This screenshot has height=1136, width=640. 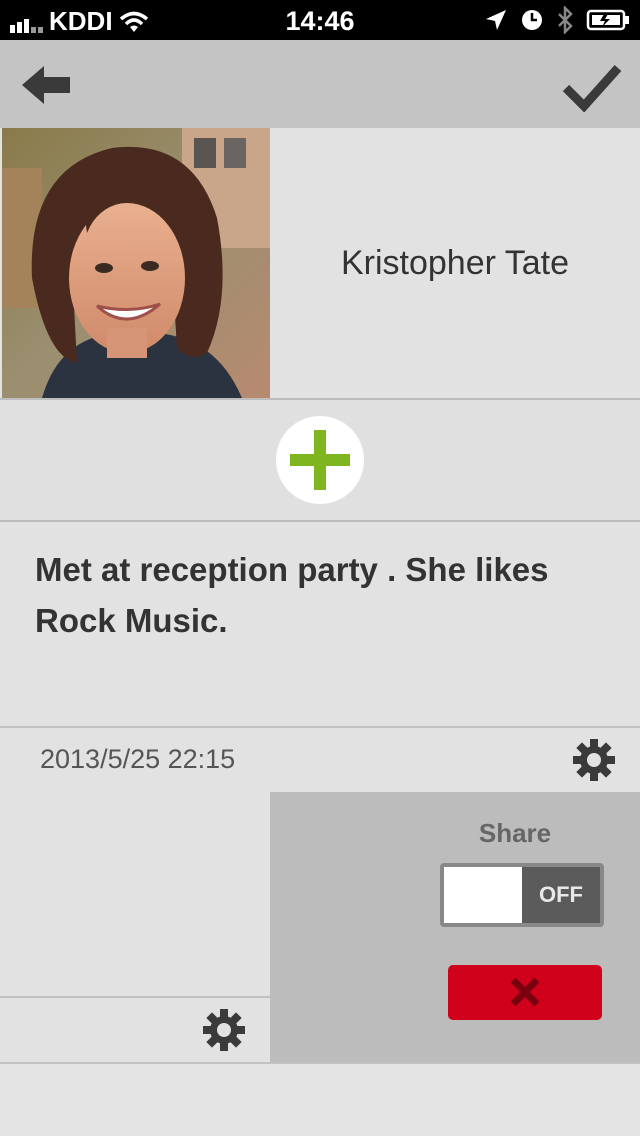 I want to click on divider, so click(x=135, y=997).